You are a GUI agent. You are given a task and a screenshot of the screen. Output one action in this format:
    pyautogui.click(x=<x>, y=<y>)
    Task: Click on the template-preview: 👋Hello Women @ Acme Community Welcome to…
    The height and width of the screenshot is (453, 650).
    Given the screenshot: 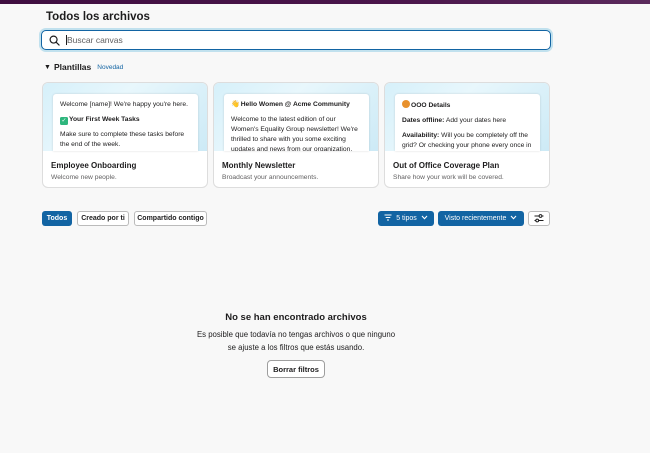 What is the action you would take?
    pyautogui.click(x=296, y=117)
    